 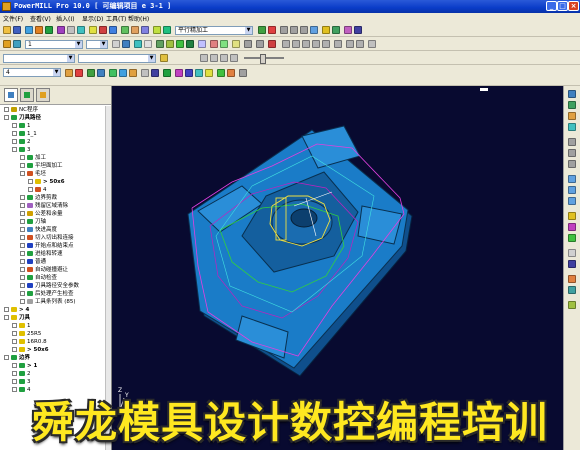 What do you see at coordinates (164, 58) in the screenshot?
I see `sim-tool-icon` at bounding box center [164, 58].